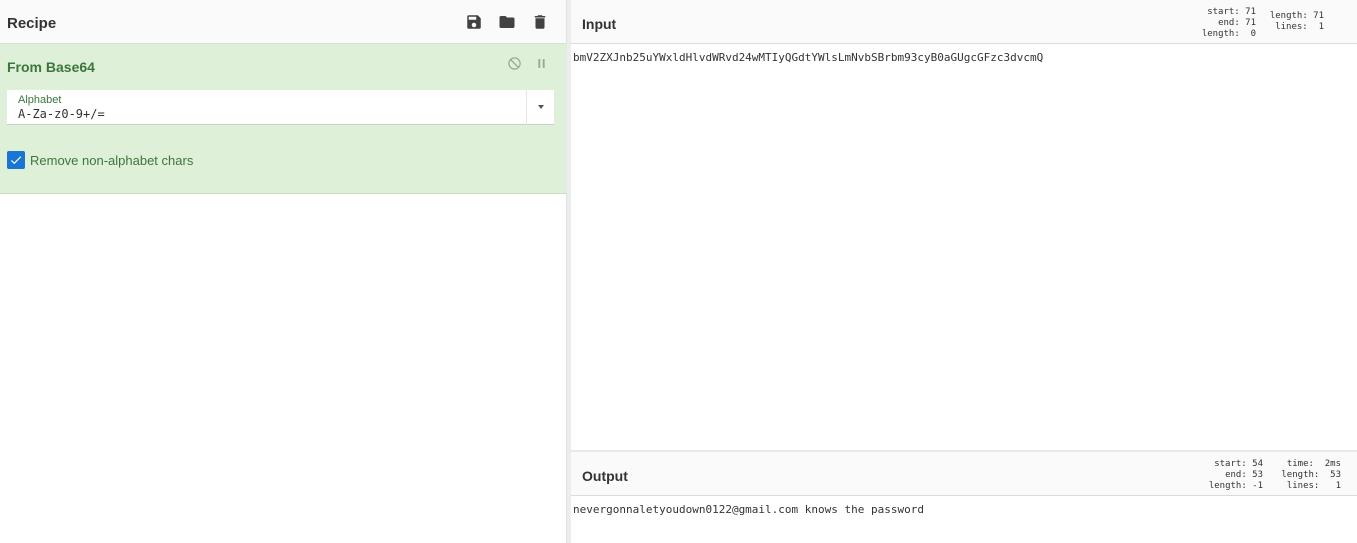 Image resolution: width=1357 pixels, height=543 pixels. I want to click on disable-operation-button, so click(514, 66).